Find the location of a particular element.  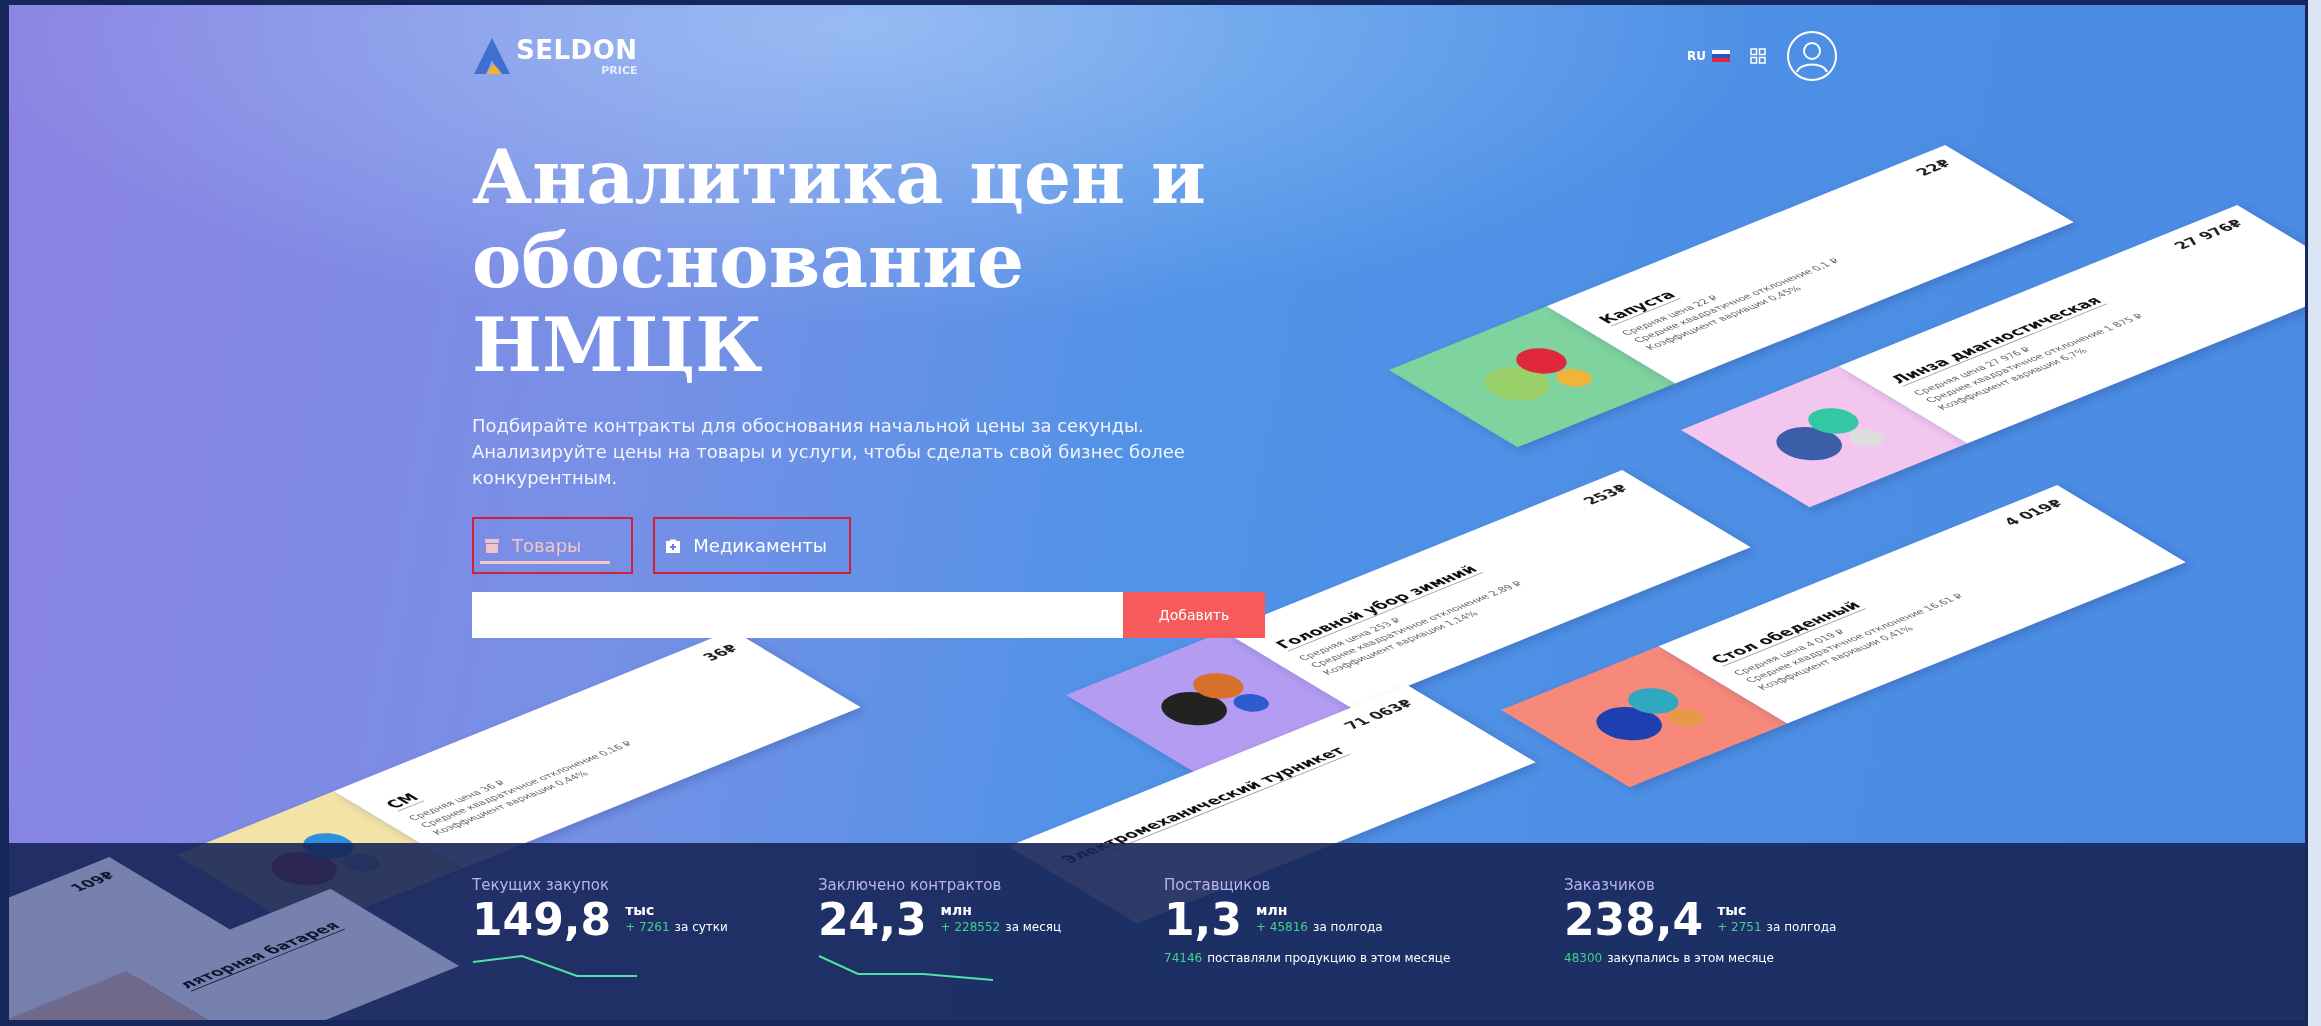

card-price: 27 976₽ is located at coordinates (2209, 234).